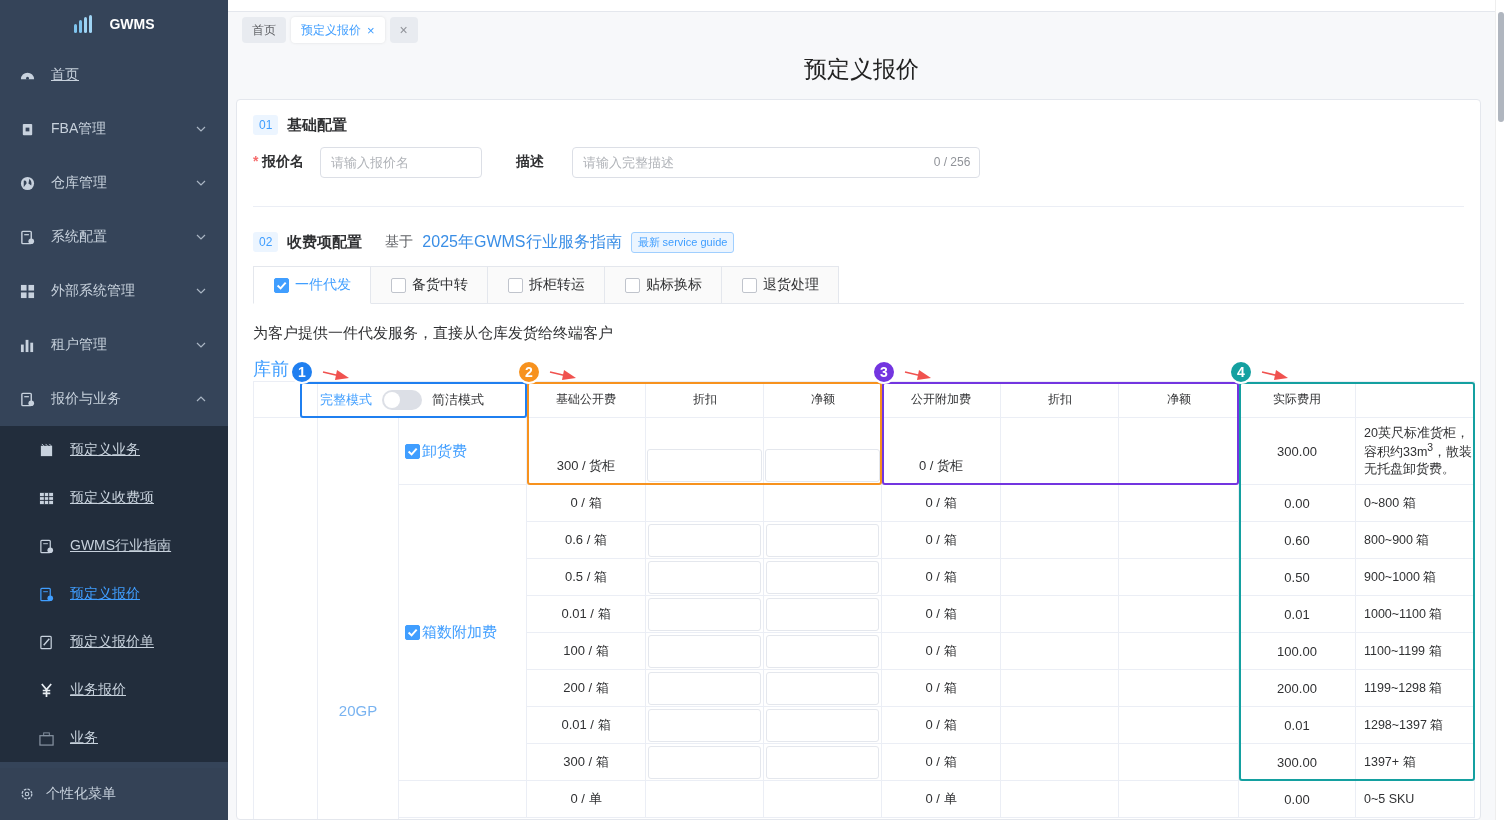 The height and width of the screenshot is (820, 1506). What do you see at coordinates (114, 498) in the screenshot?
I see `submenu-item: 预定义收费项` at bounding box center [114, 498].